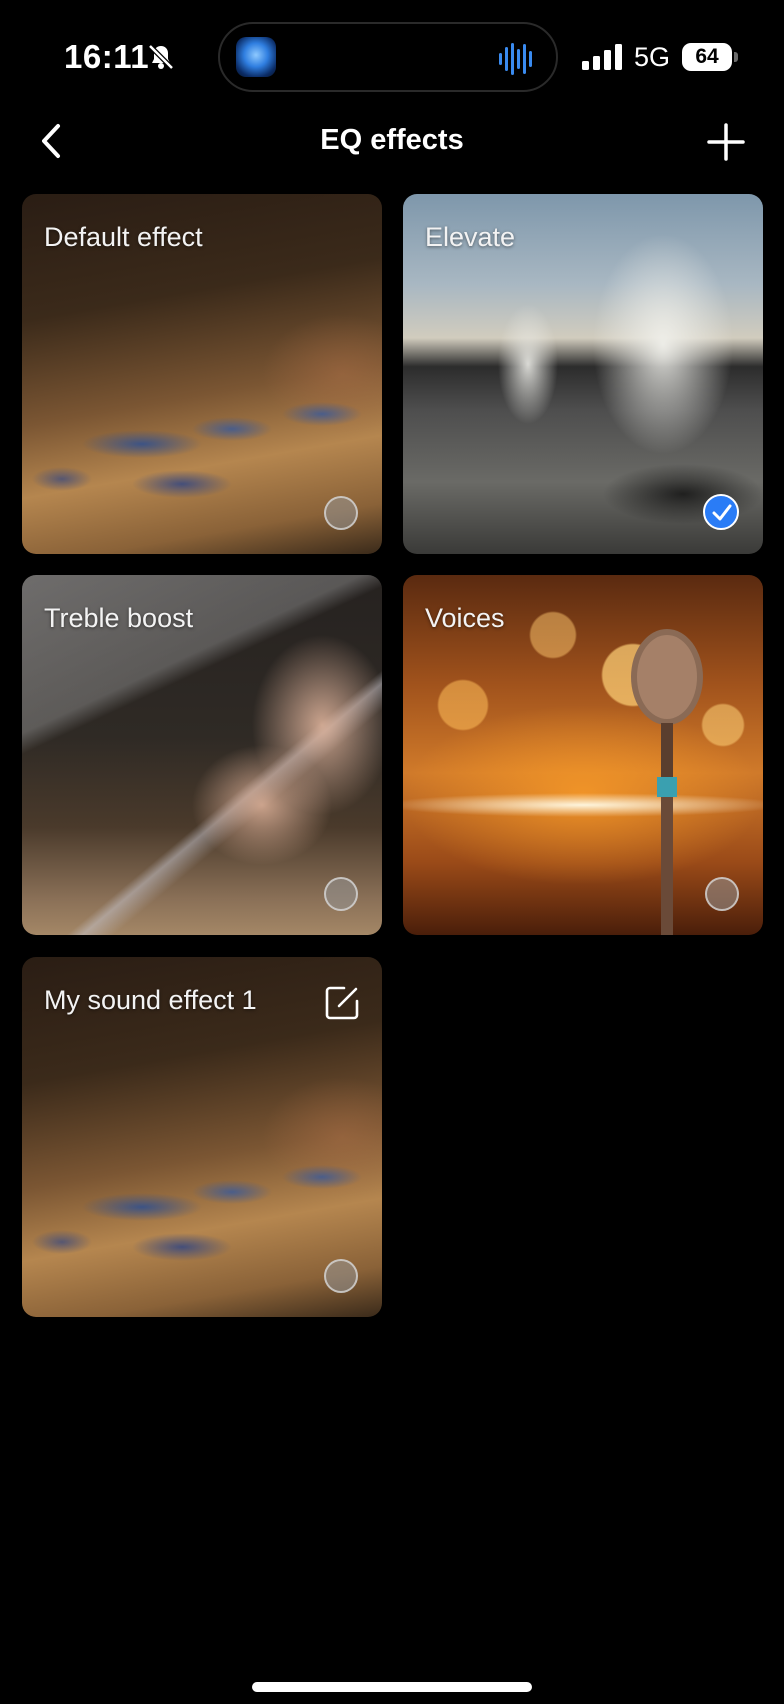  I want to click on battery-icon: 64, so click(710, 57).